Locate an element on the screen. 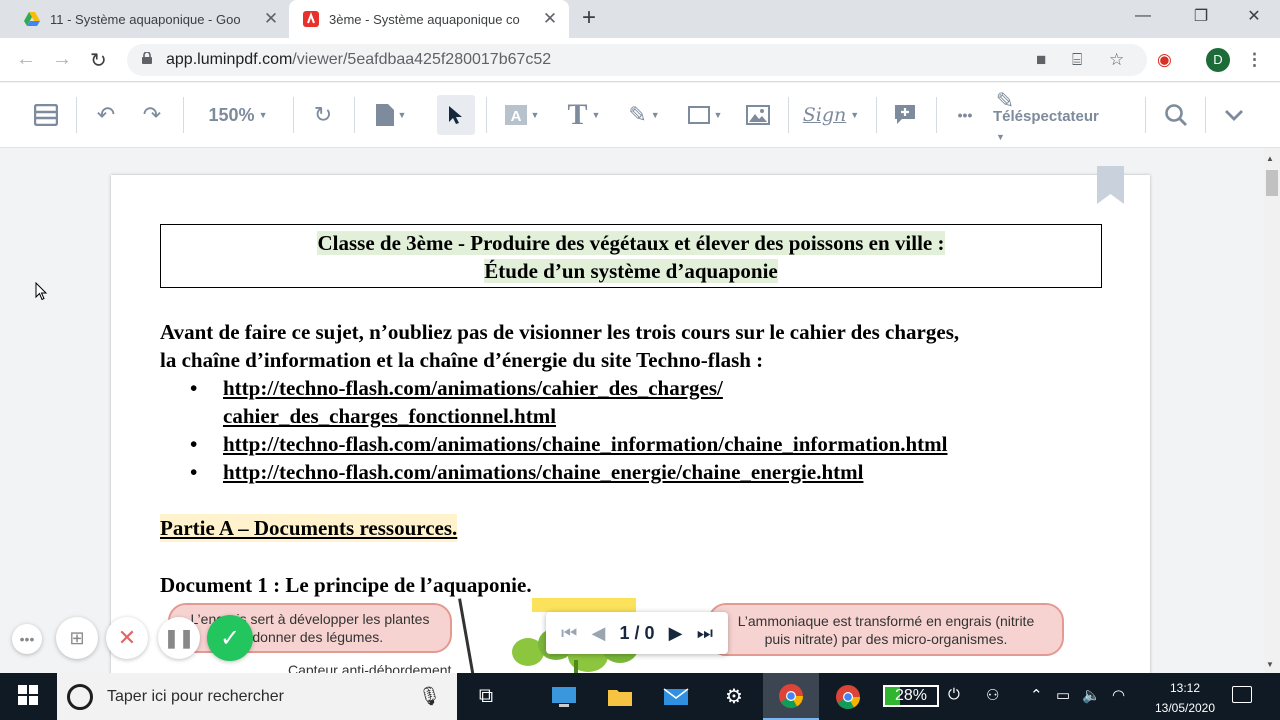 Image resolution: width=1280 pixels, height=720 pixels. text-tool-dropdown: T ▼ is located at coordinates (584, 115).